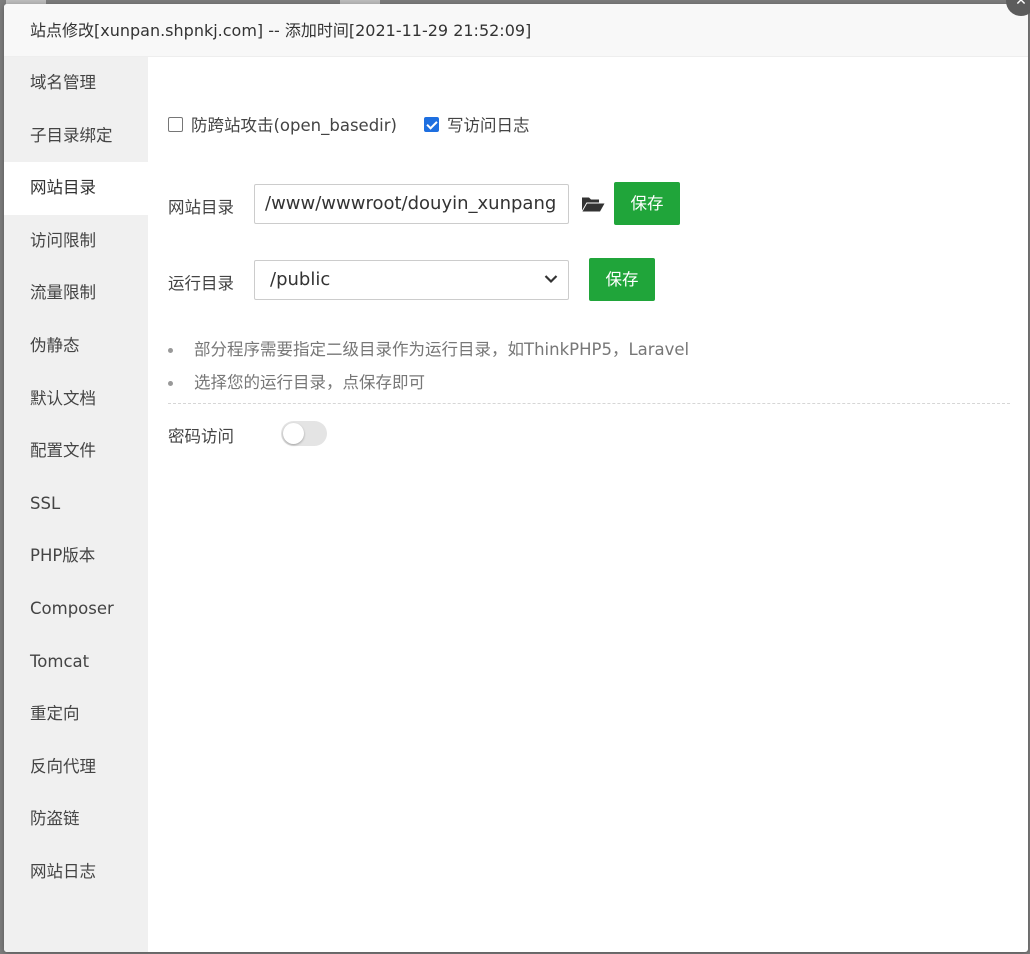  I want to click on sidebar-item-rewrite: 伪静态, so click(76, 346).